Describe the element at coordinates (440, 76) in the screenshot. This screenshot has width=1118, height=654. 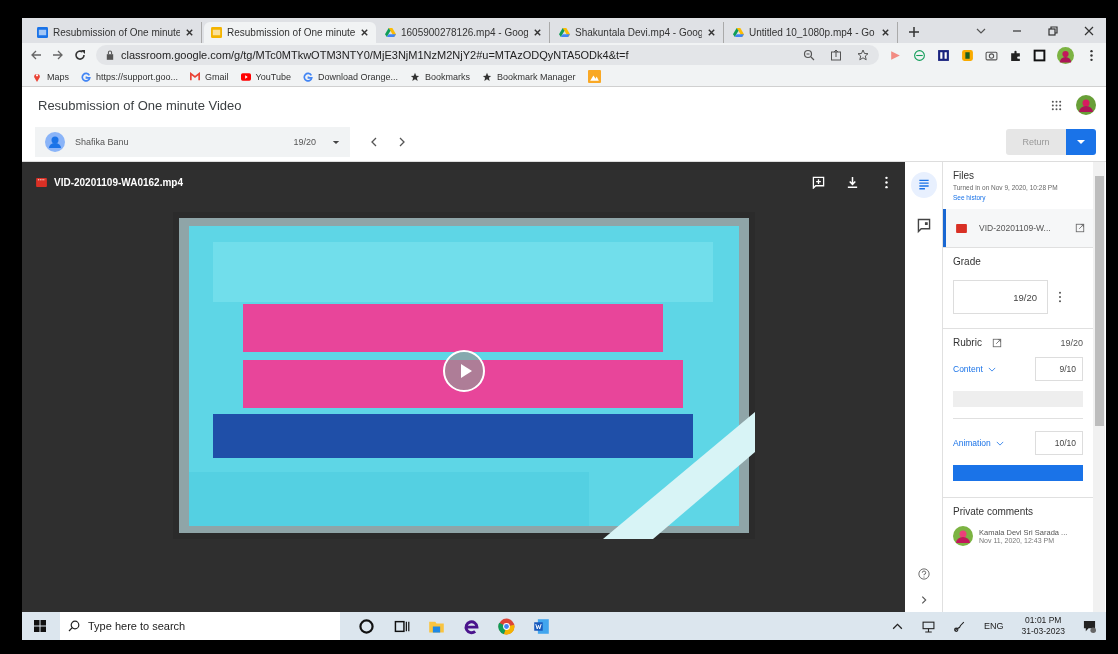
I see `bookmark: Bookmarks` at that location.